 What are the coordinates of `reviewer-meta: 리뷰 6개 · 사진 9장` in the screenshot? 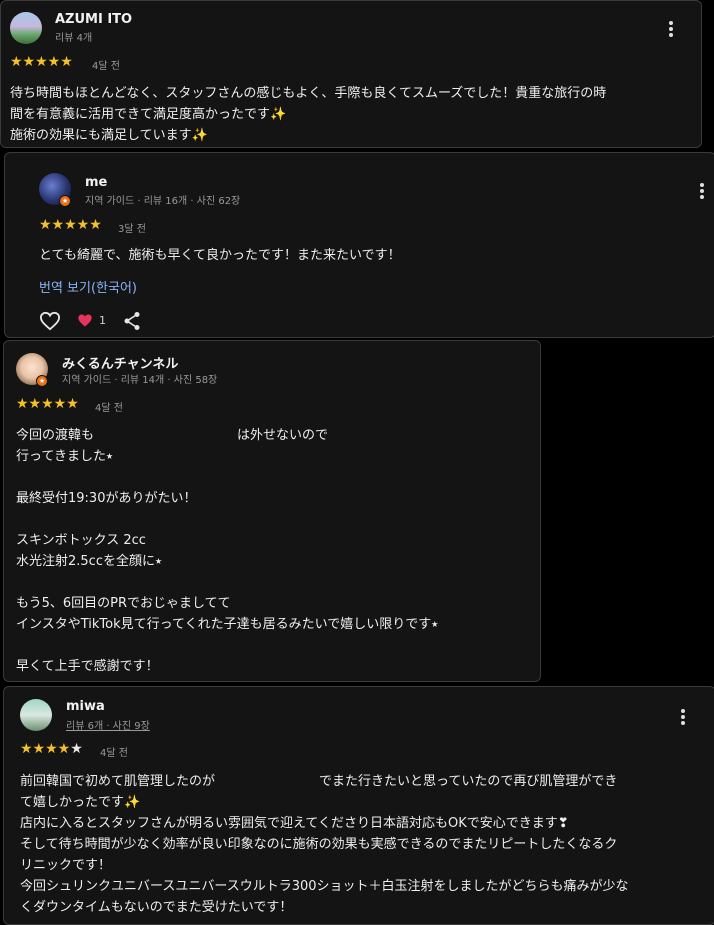 It's located at (108, 724).